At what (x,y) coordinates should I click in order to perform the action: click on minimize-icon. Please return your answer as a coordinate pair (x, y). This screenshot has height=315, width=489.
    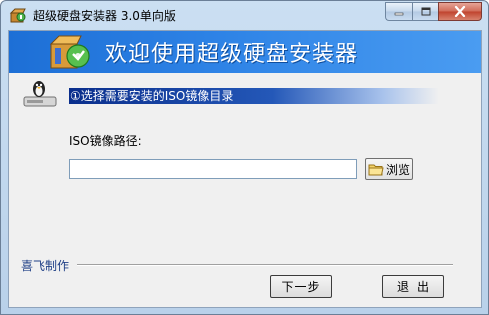
    Looking at the image, I should click on (399, 13).